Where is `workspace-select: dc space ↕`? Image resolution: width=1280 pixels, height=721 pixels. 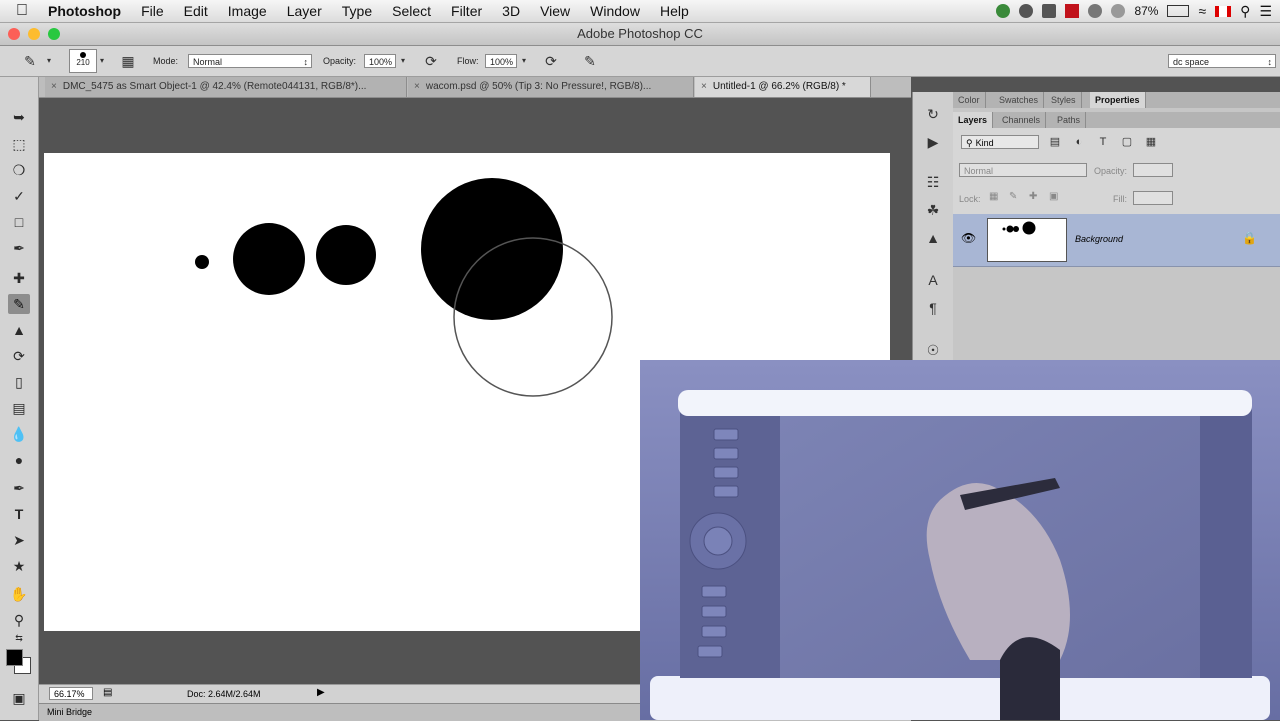 workspace-select: dc space ↕ is located at coordinates (1222, 61).